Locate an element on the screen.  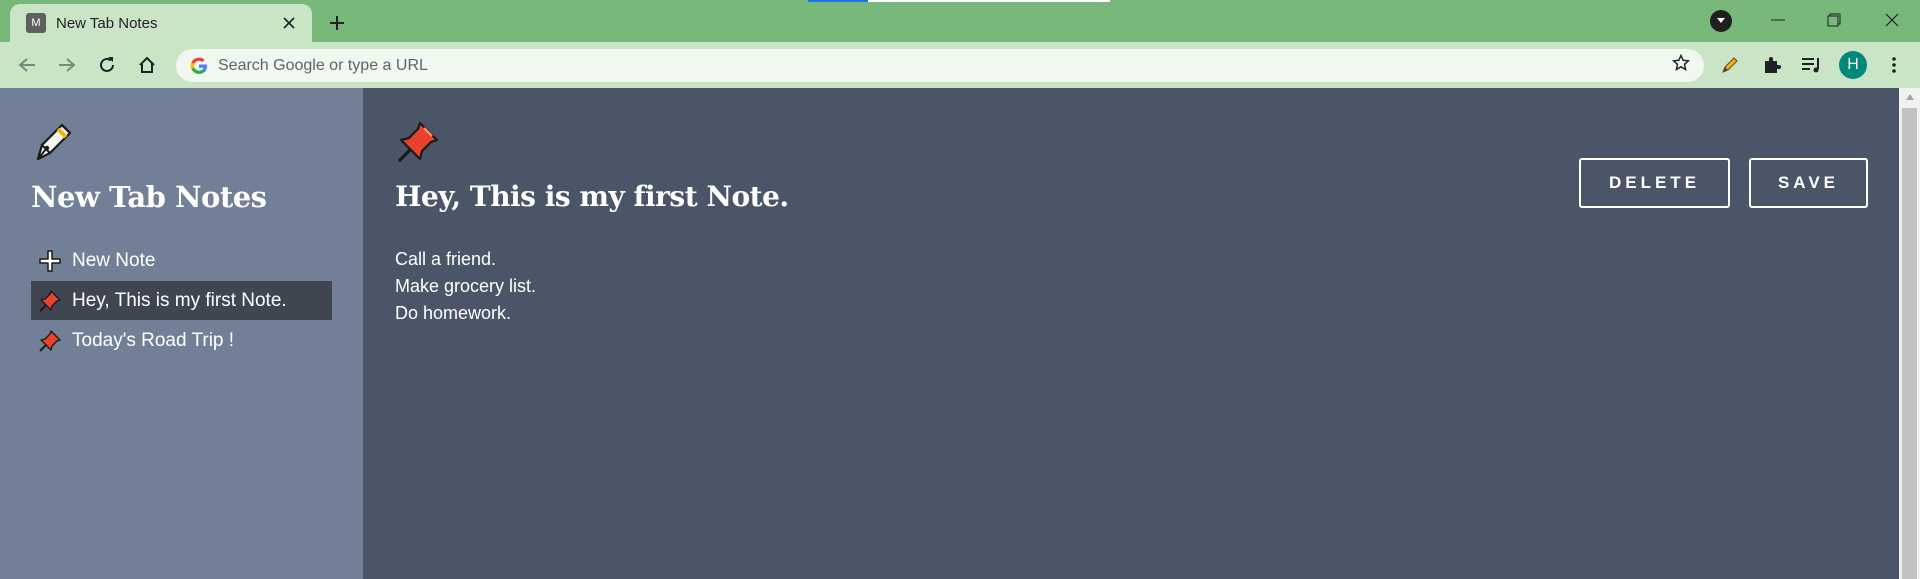
note-line: Make grocery list. is located at coordinates (466, 286).